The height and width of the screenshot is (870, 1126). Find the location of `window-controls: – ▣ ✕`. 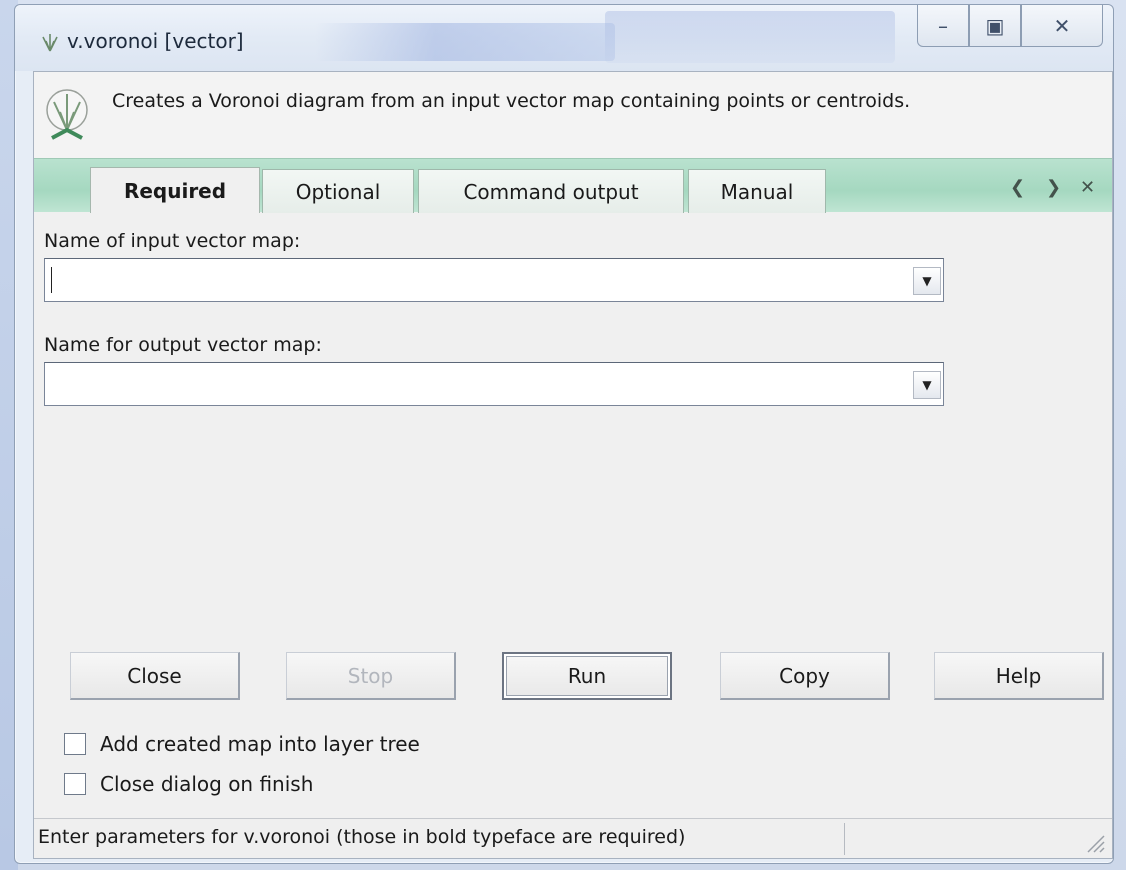

window-controls: – ▣ ✕ is located at coordinates (1010, 26).